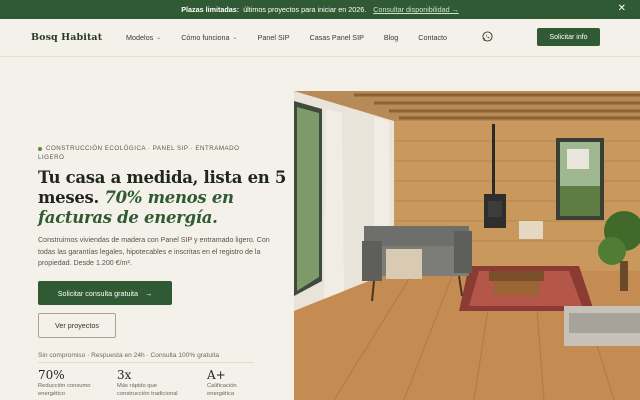  I want to click on announcement-text: últimos proyectos para iniciar en 2026., so click(305, 9).